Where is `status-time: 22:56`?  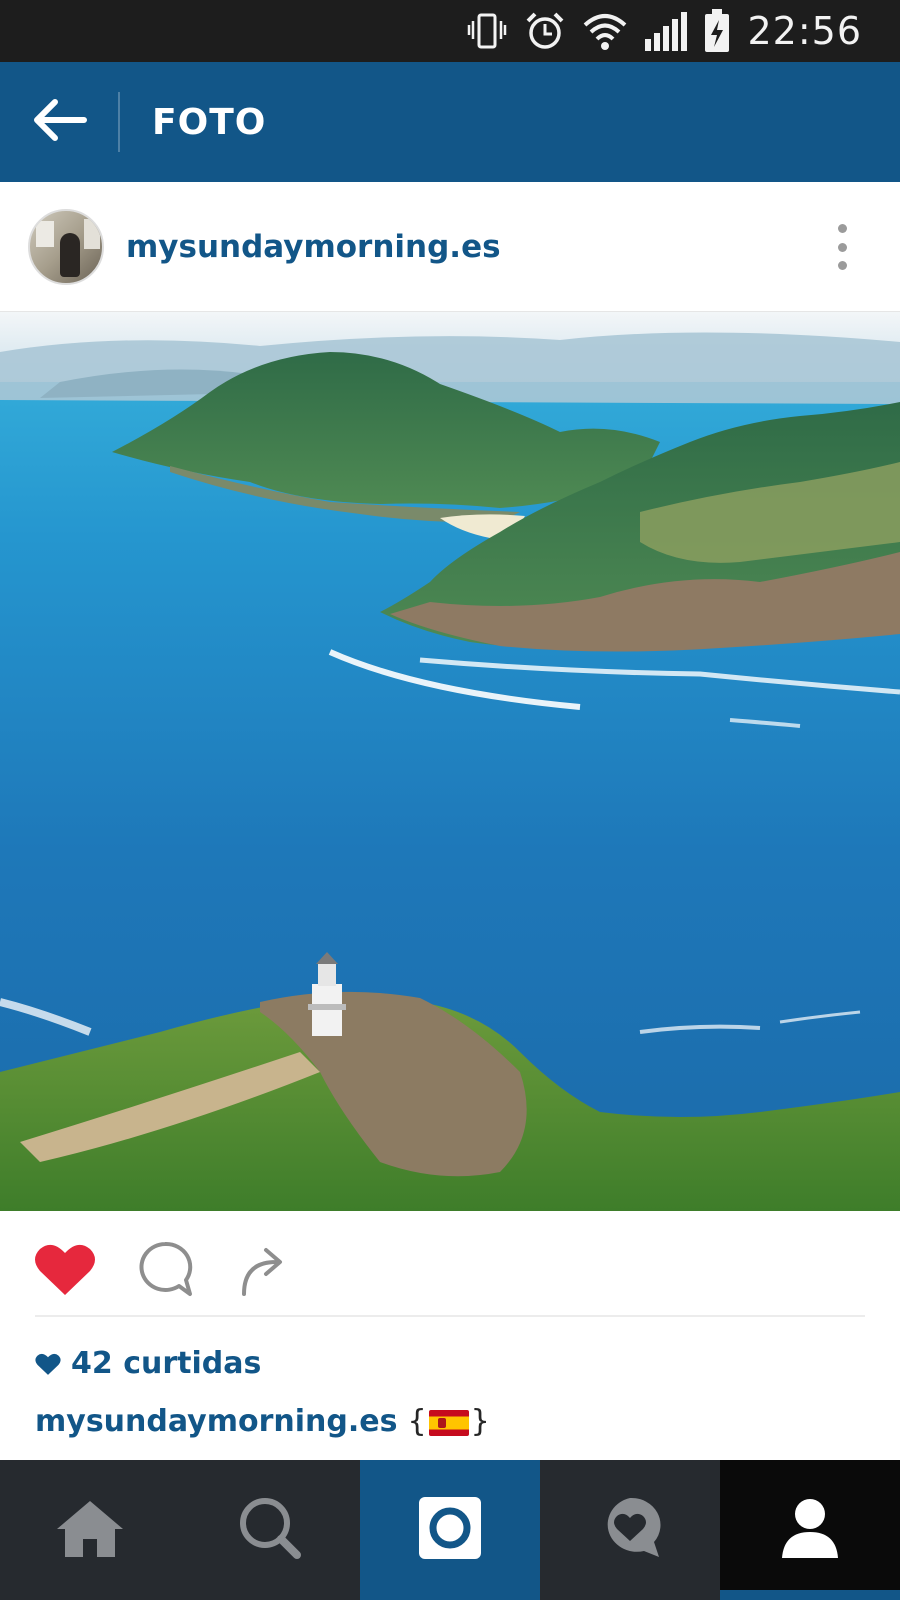 status-time: 22:56 is located at coordinates (804, 31).